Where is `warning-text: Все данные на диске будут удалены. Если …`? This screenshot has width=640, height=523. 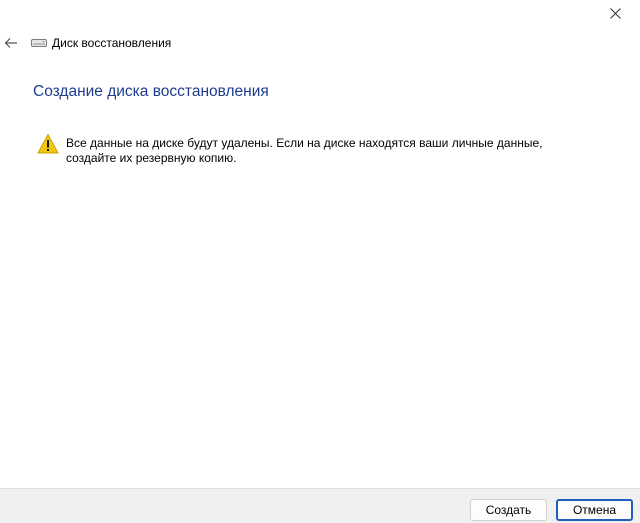 warning-text: Все данные на диске будут удалены. Если … is located at coordinates (304, 150).